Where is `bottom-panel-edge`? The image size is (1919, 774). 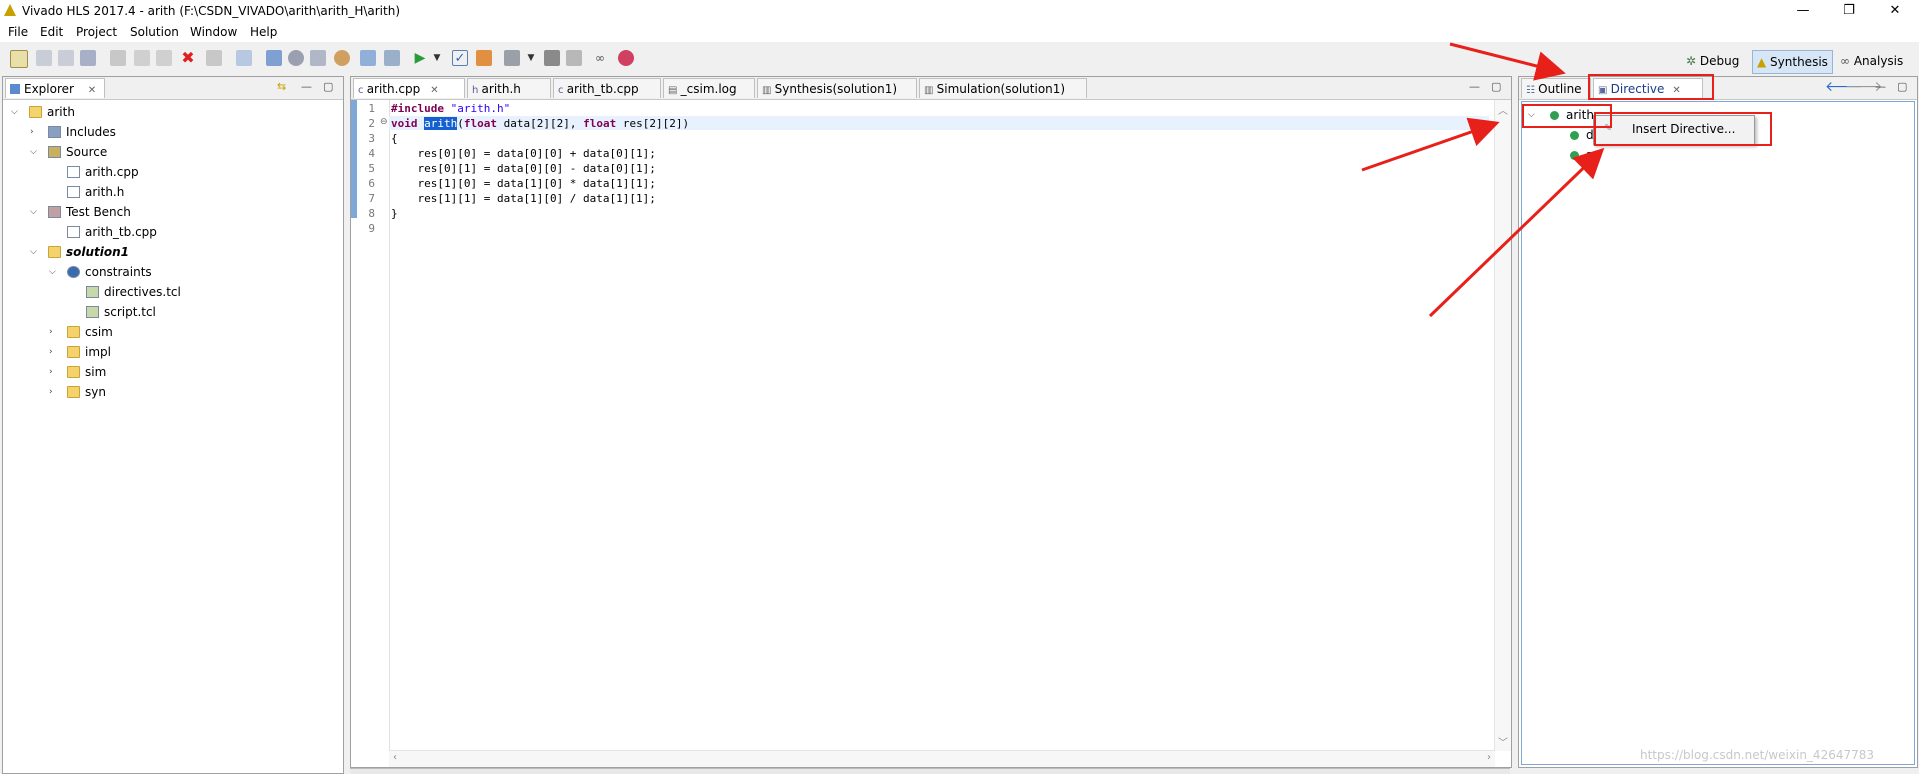
bottom-panel-edge is located at coordinates (930, 771).